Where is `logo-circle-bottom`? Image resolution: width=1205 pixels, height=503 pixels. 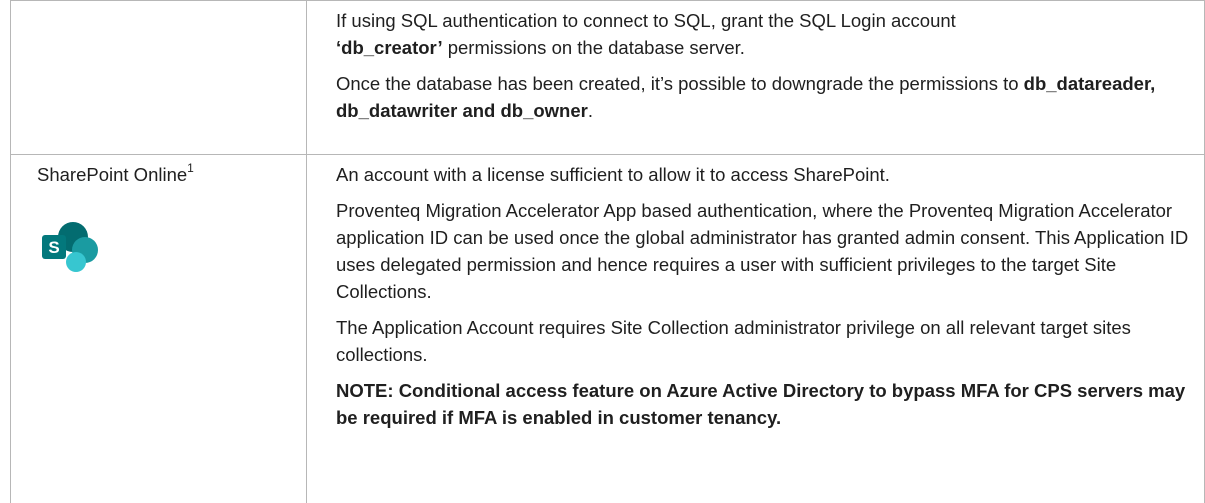
logo-circle-bottom is located at coordinates (76, 262).